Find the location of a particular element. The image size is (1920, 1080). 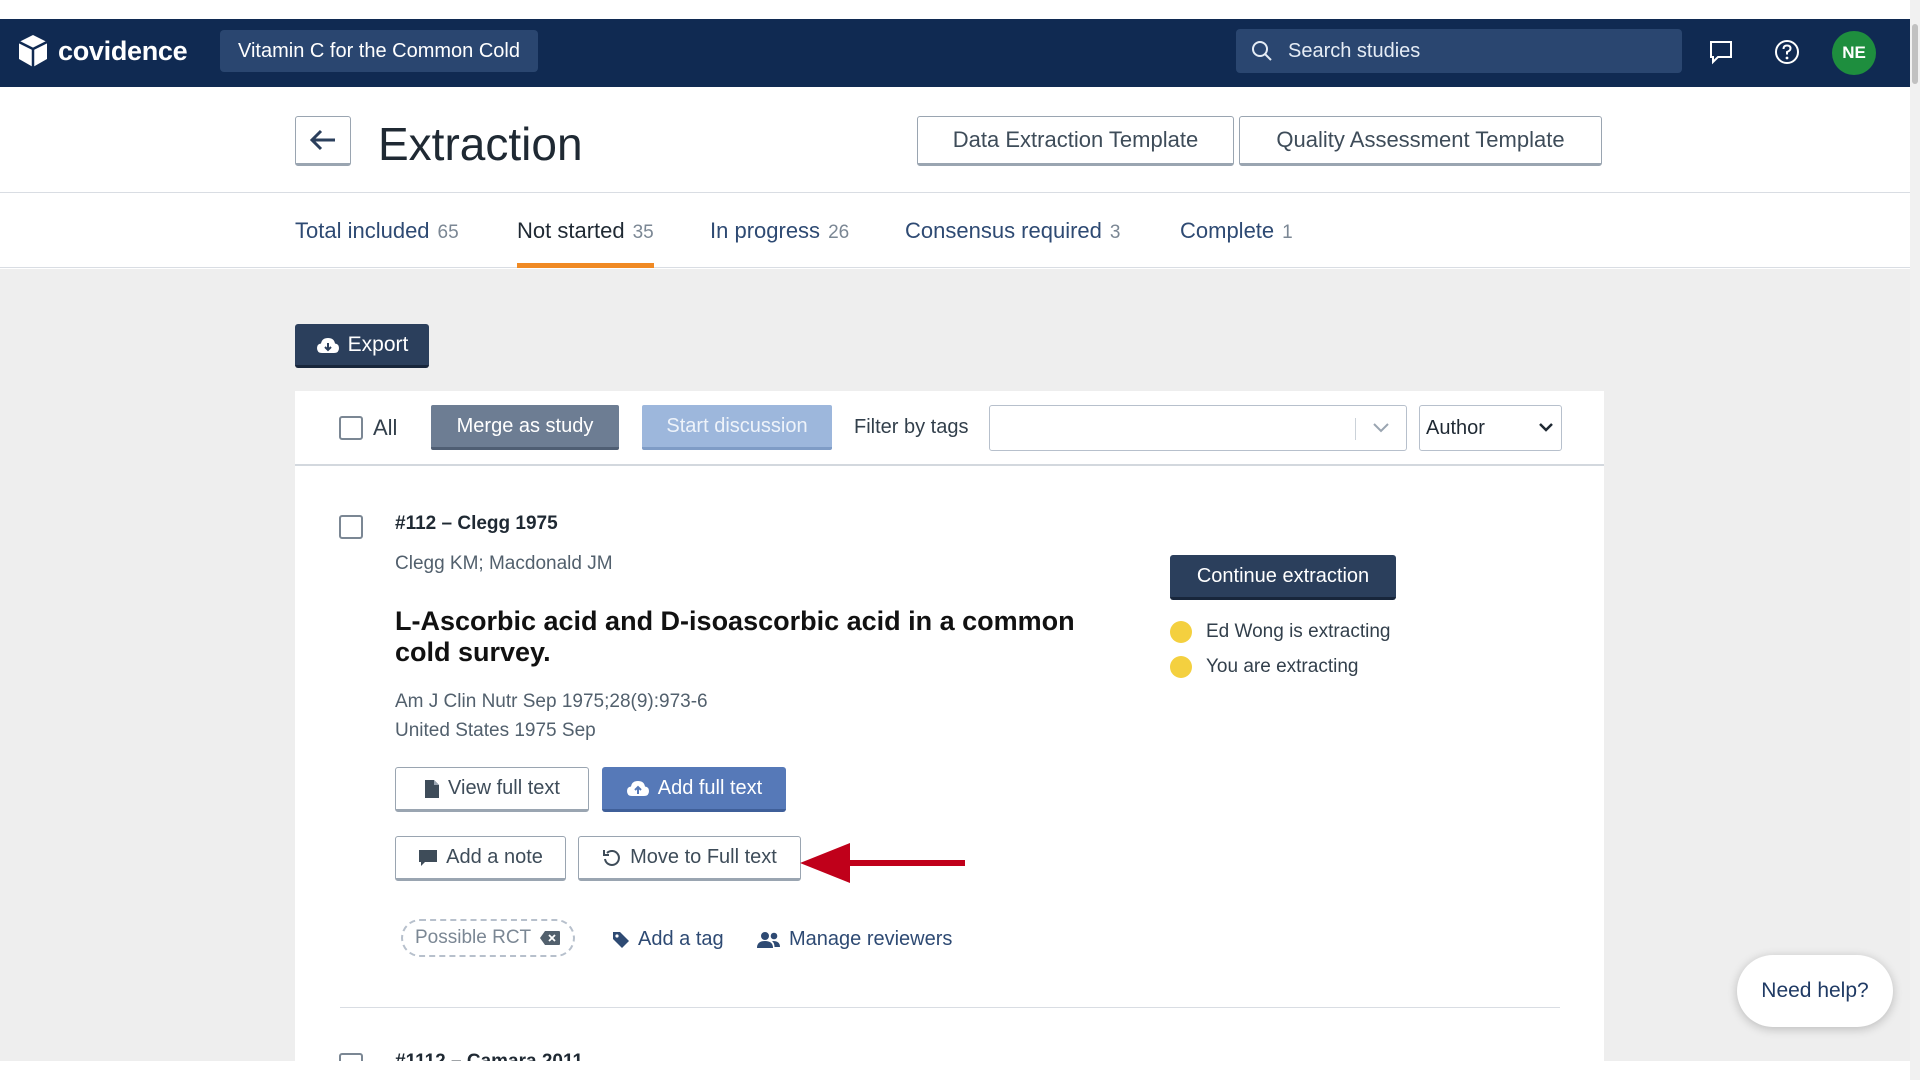

add-note-label: Add a note is located at coordinates (494, 857).